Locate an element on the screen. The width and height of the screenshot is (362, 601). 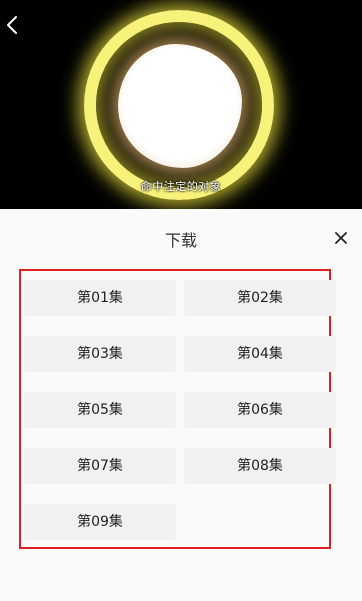
back-icon is located at coordinates (13, 25).